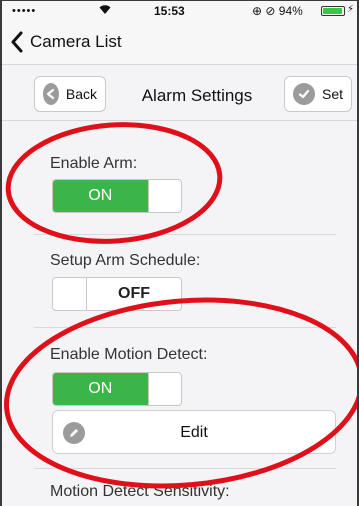 This screenshot has width=359, height=506. I want to click on enable-arm-toggle: ON, so click(117, 196).